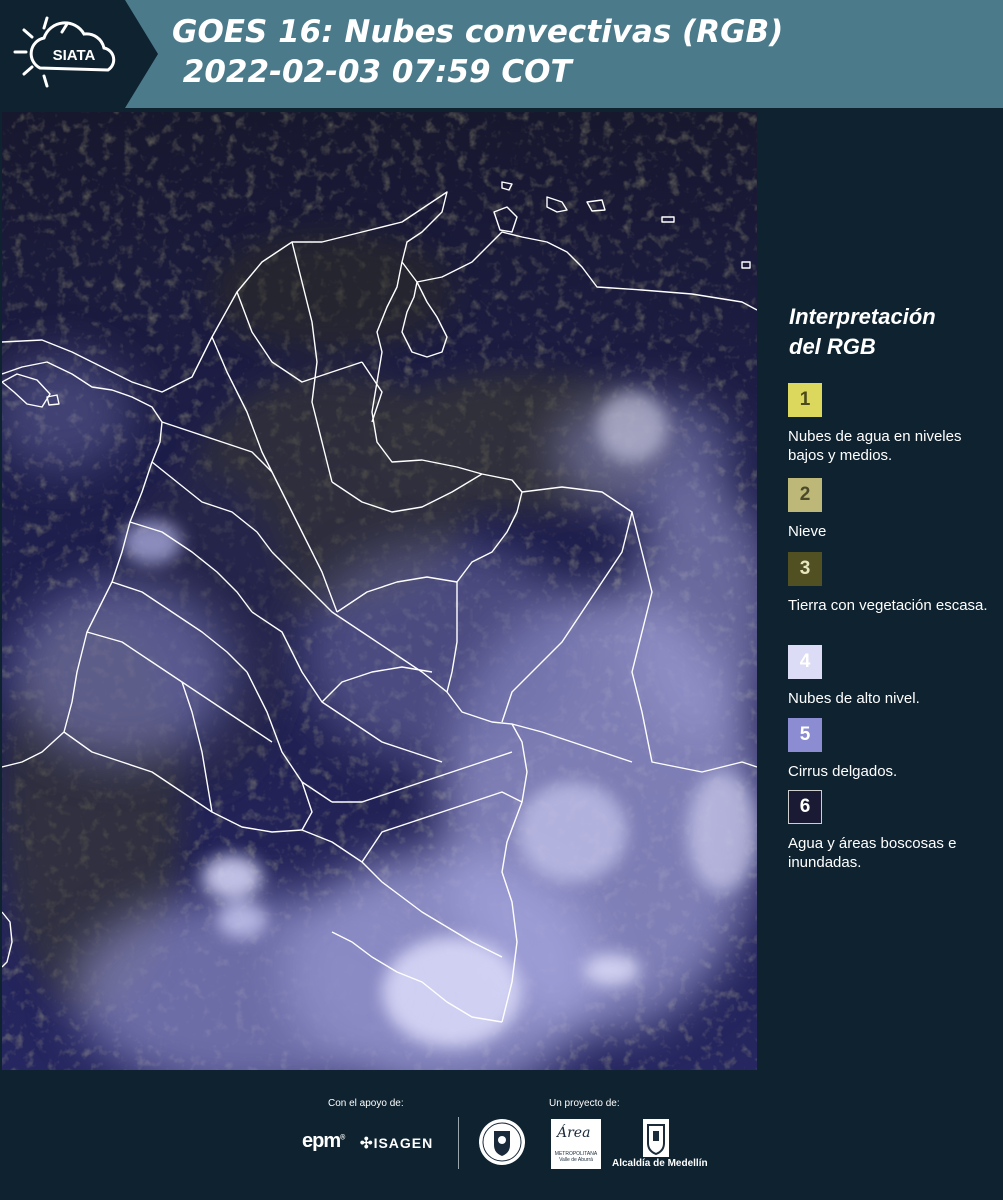  I want to click on legend-title: Interpretación del RGB, so click(862, 332).